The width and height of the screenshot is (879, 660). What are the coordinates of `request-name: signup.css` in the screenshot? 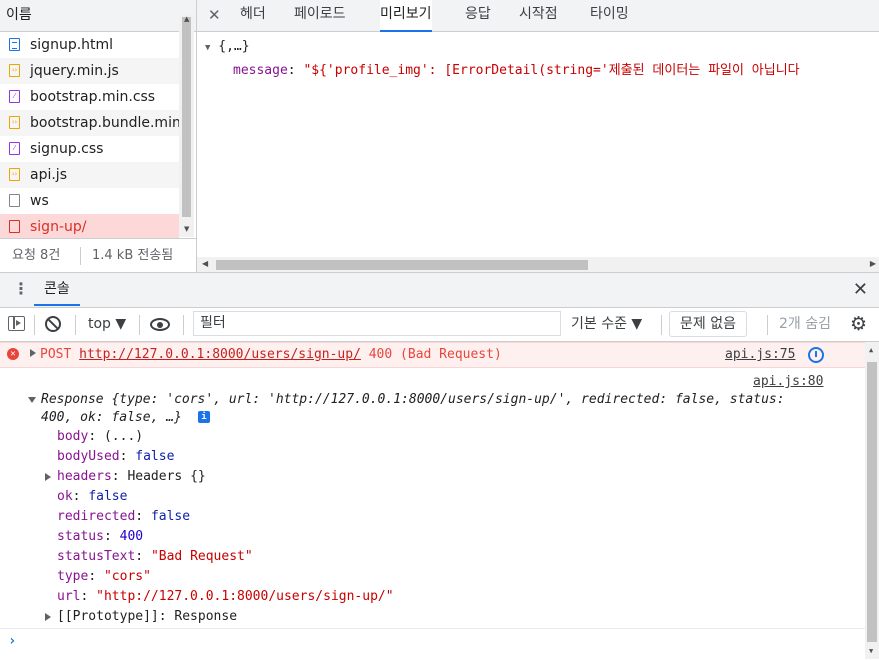 It's located at (67, 149).